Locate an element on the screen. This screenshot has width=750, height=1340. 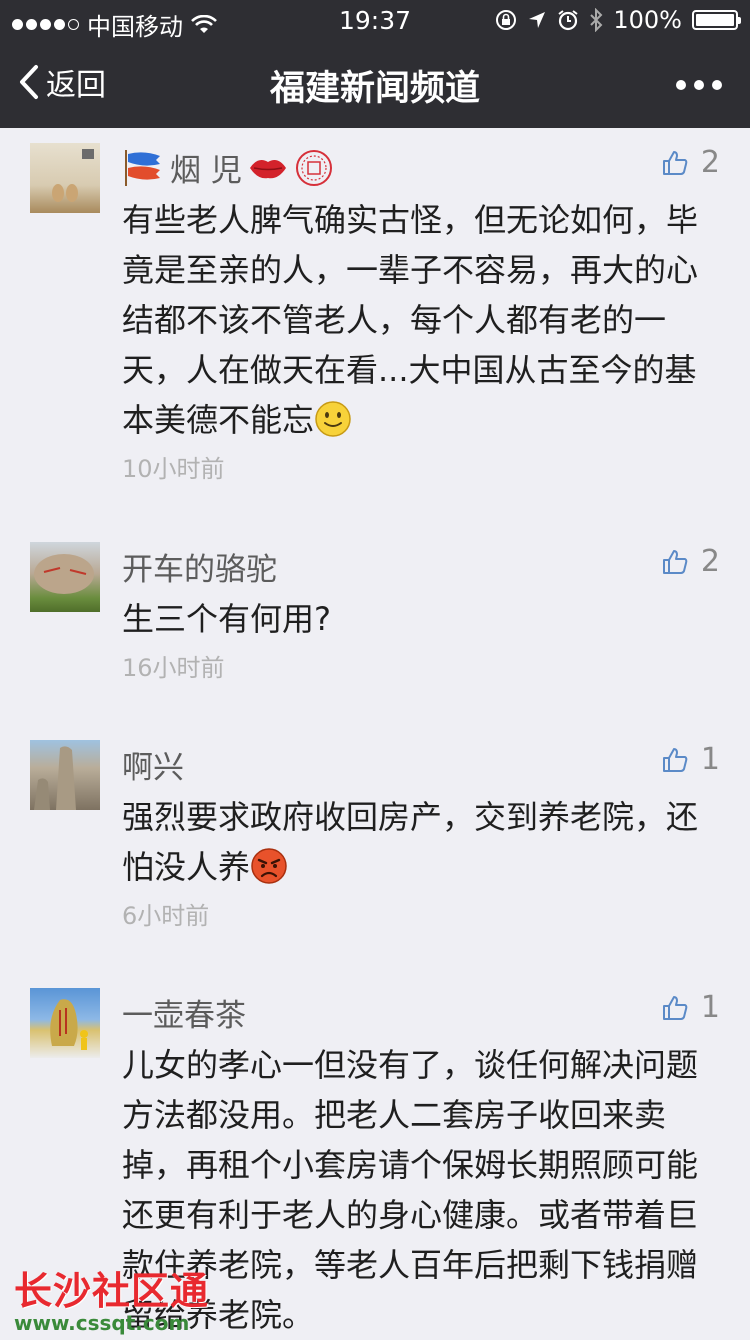
location-arrow-icon is located at coordinates (537, 20).